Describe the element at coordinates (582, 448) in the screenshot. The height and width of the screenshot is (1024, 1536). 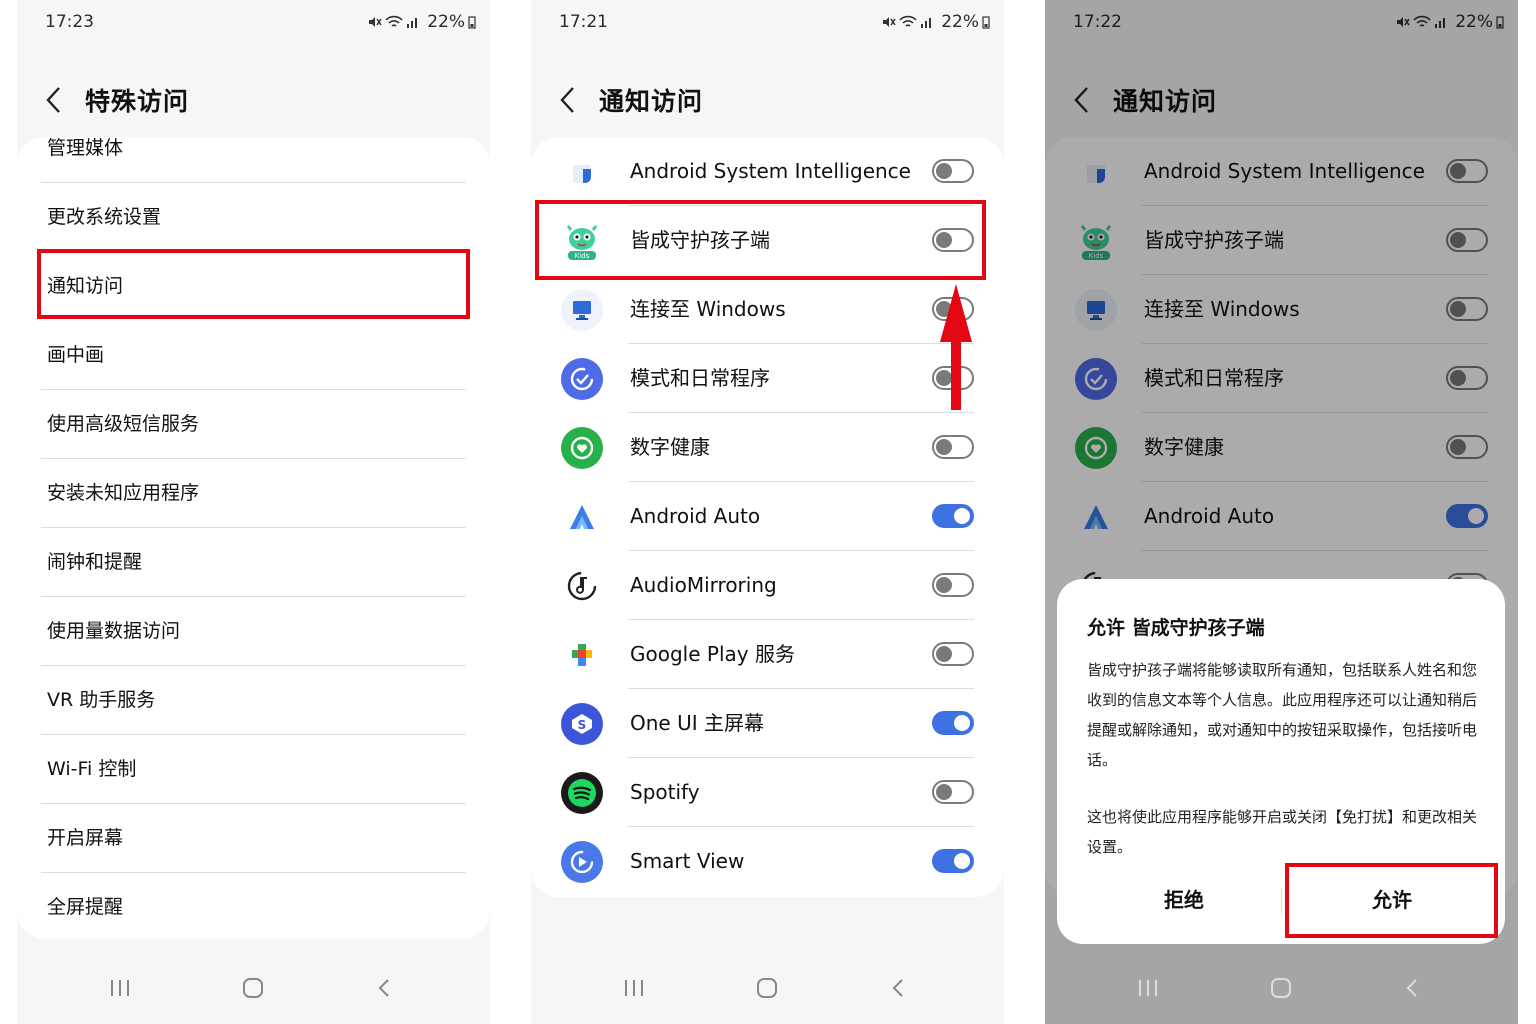
I see `digital-wellbeing-icon` at that location.